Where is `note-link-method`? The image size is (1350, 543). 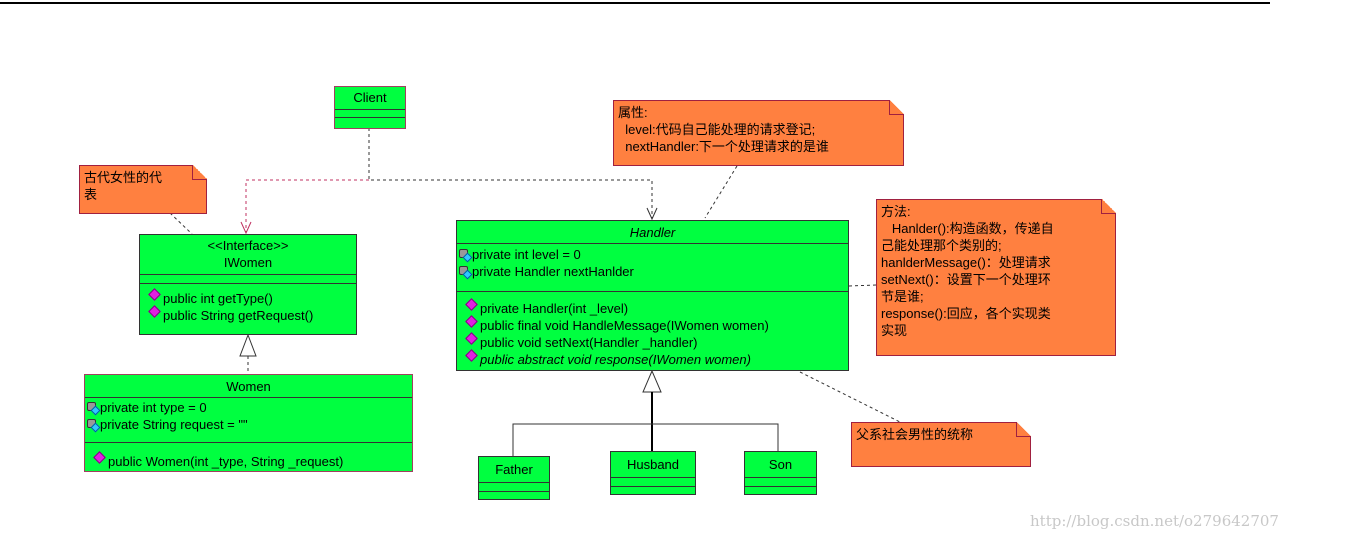 note-link-method is located at coordinates (862, 285).